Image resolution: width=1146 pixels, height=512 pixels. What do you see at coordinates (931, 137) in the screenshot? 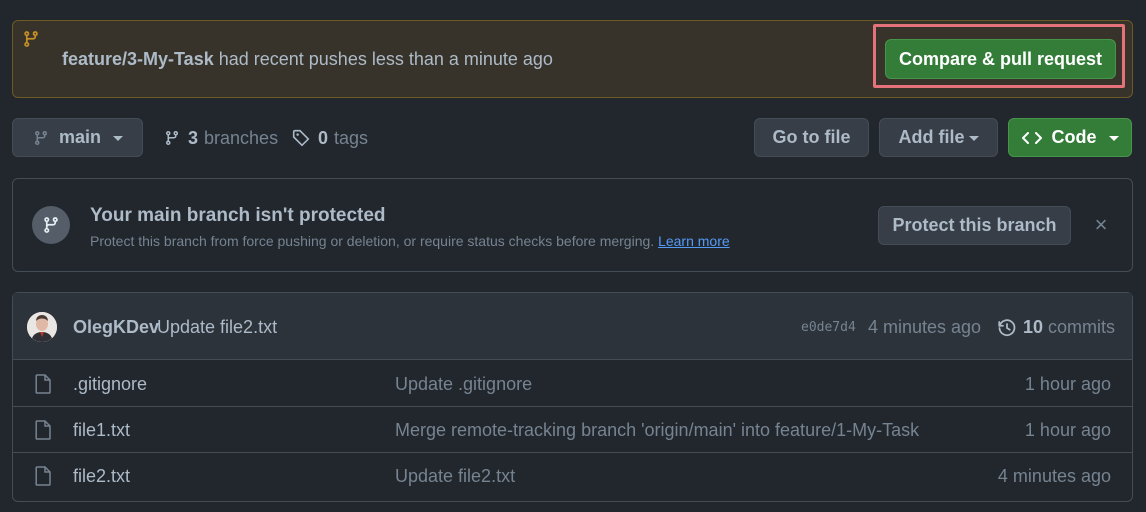
I see `add-file-label: Add file` at bounding box center [931, 137].